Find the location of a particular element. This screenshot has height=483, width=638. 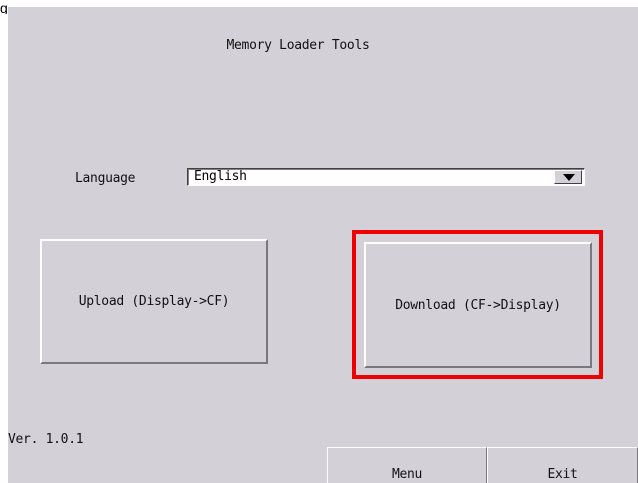

exit-button: Exit is located at coordinates (562, 465).